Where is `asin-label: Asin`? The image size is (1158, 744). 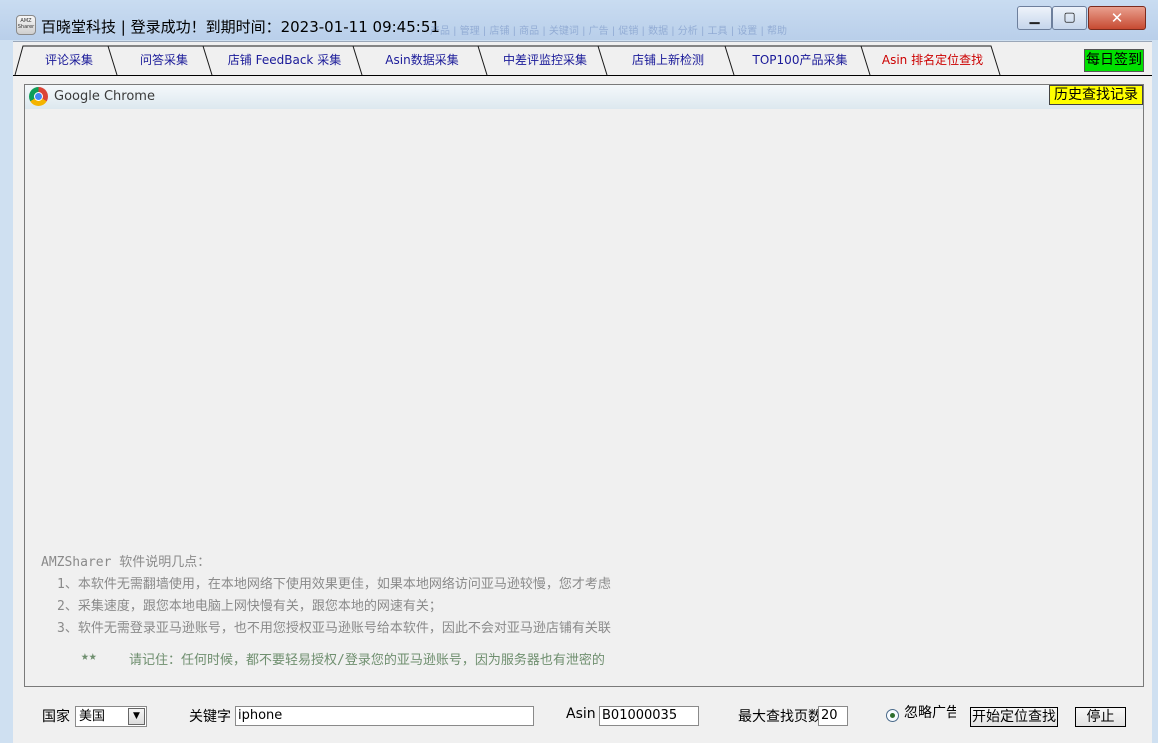
asin-label: Asin is located at coordinates (581, 714).